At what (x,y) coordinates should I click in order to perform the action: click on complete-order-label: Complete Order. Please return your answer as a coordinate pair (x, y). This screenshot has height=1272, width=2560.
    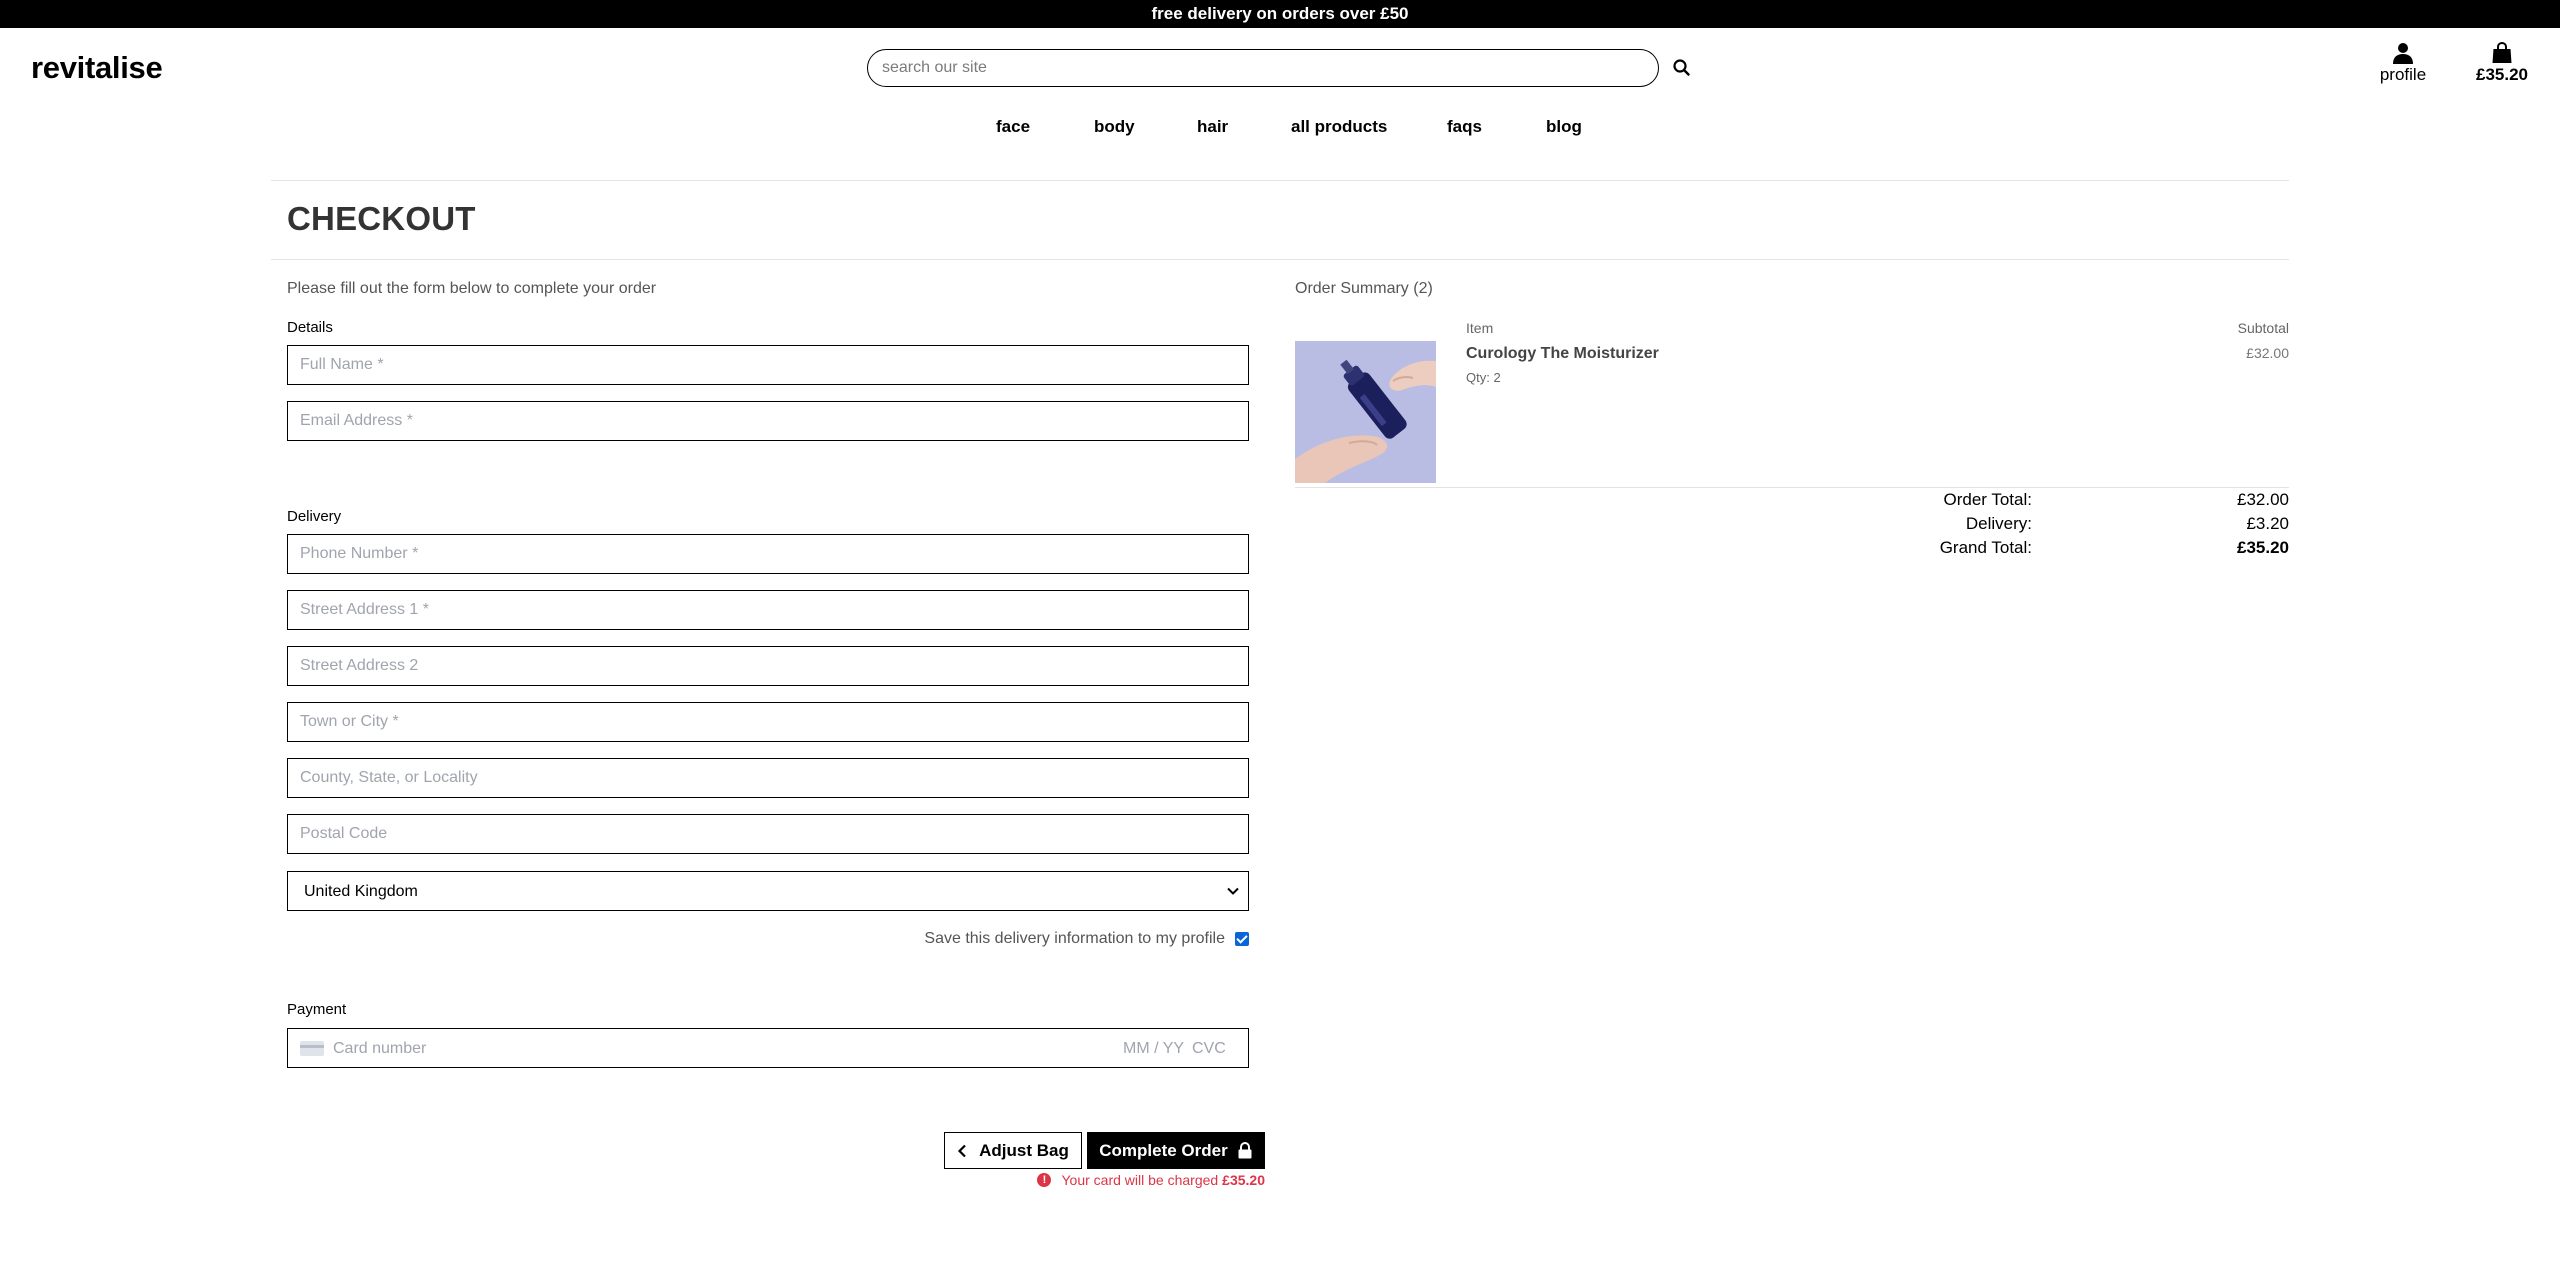
    Looking at the image, I should click on (1163, 1150).